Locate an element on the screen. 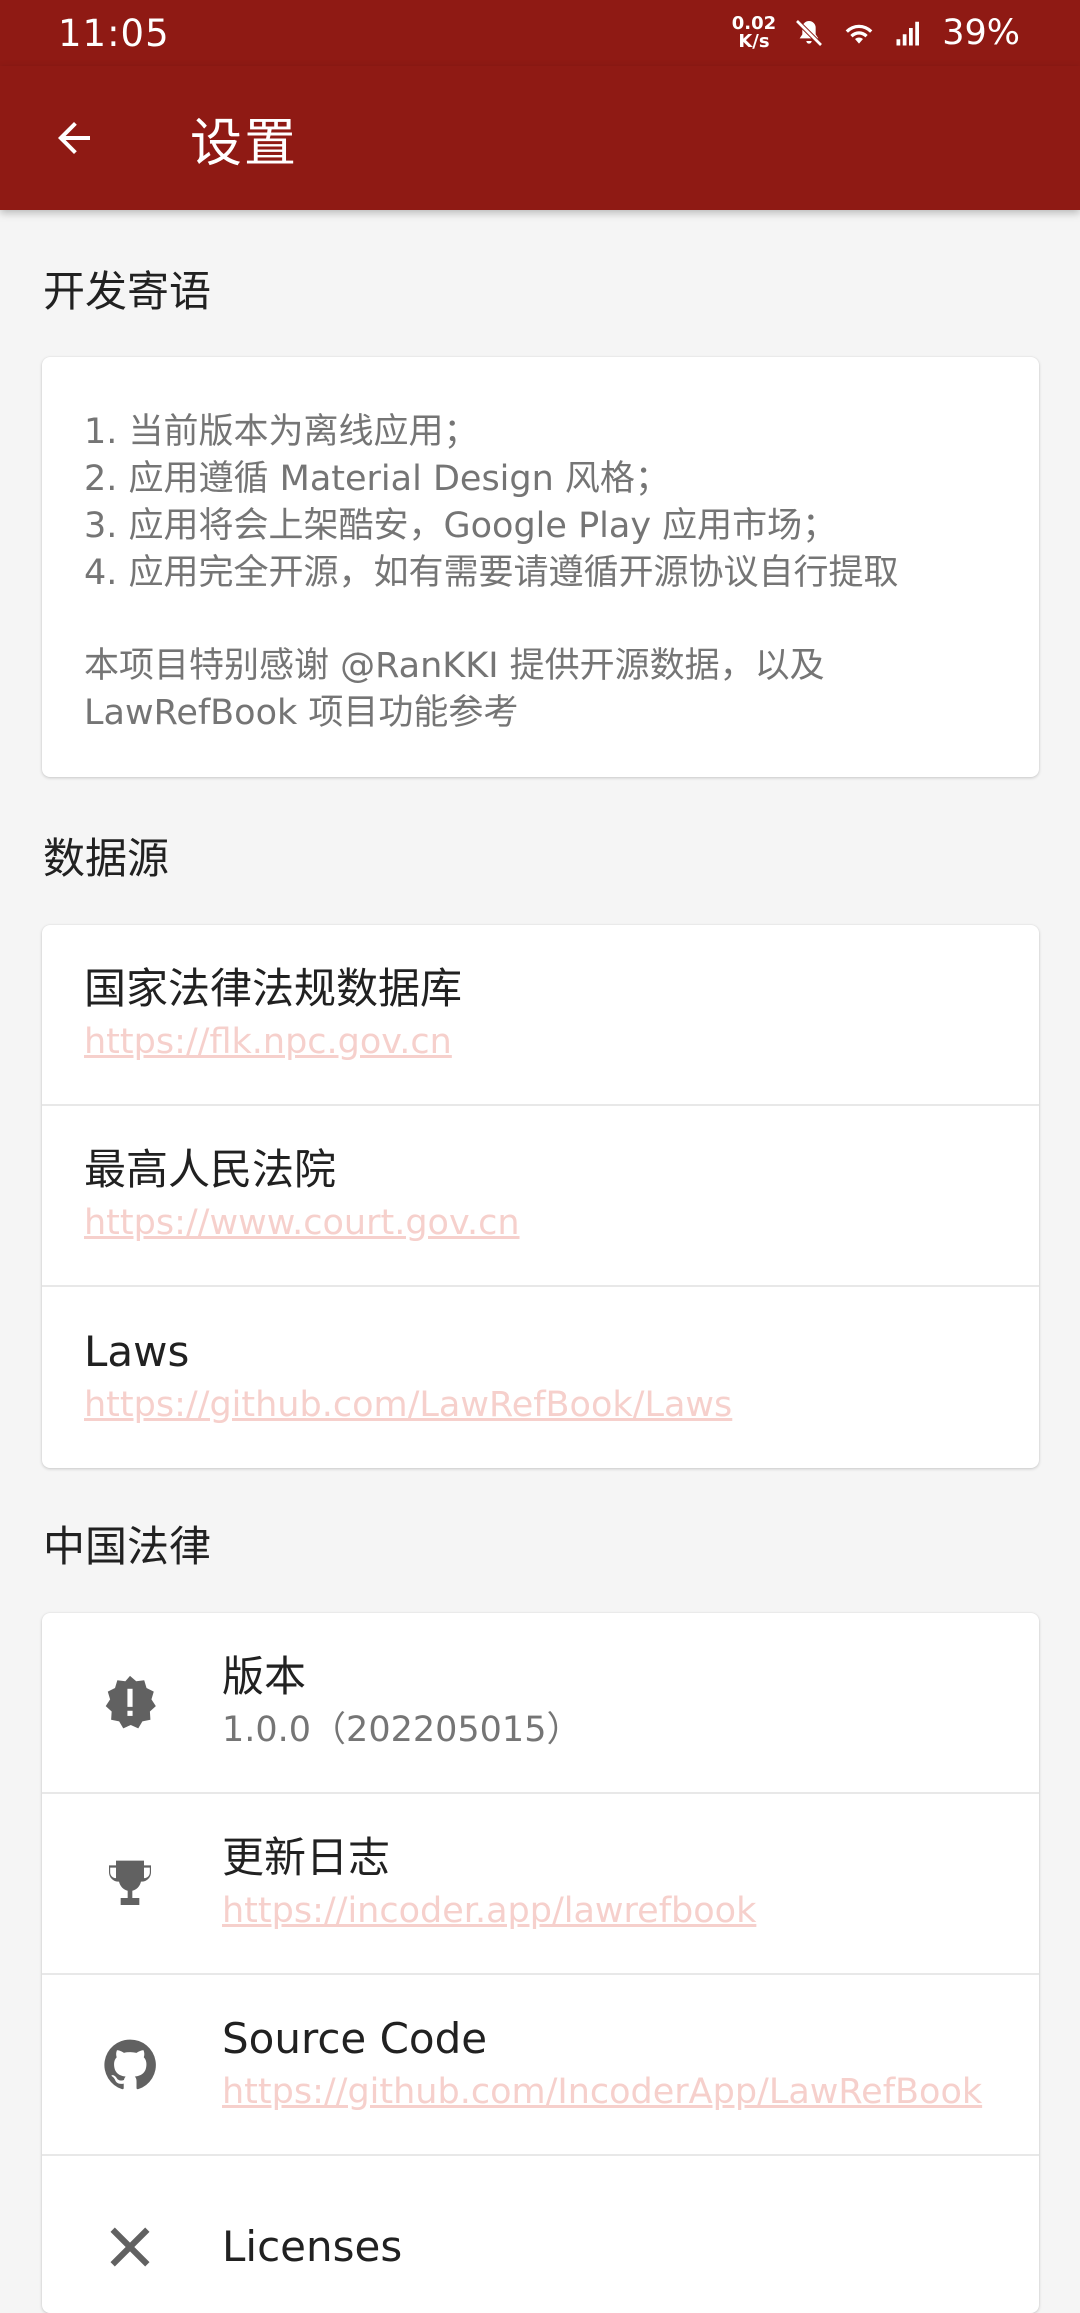 The image size is (1080, 2313). item-link: https://github.com/IncoderApp/LawRefBook is located at coordinates (602, 2092).